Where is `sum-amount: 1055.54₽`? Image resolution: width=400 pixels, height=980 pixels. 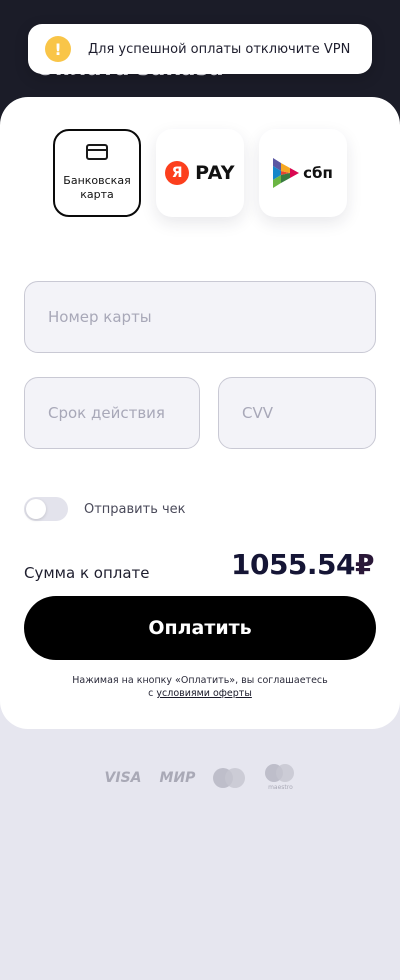 sum-amount: 1055.54₽ is located at coordinates (302, 564).